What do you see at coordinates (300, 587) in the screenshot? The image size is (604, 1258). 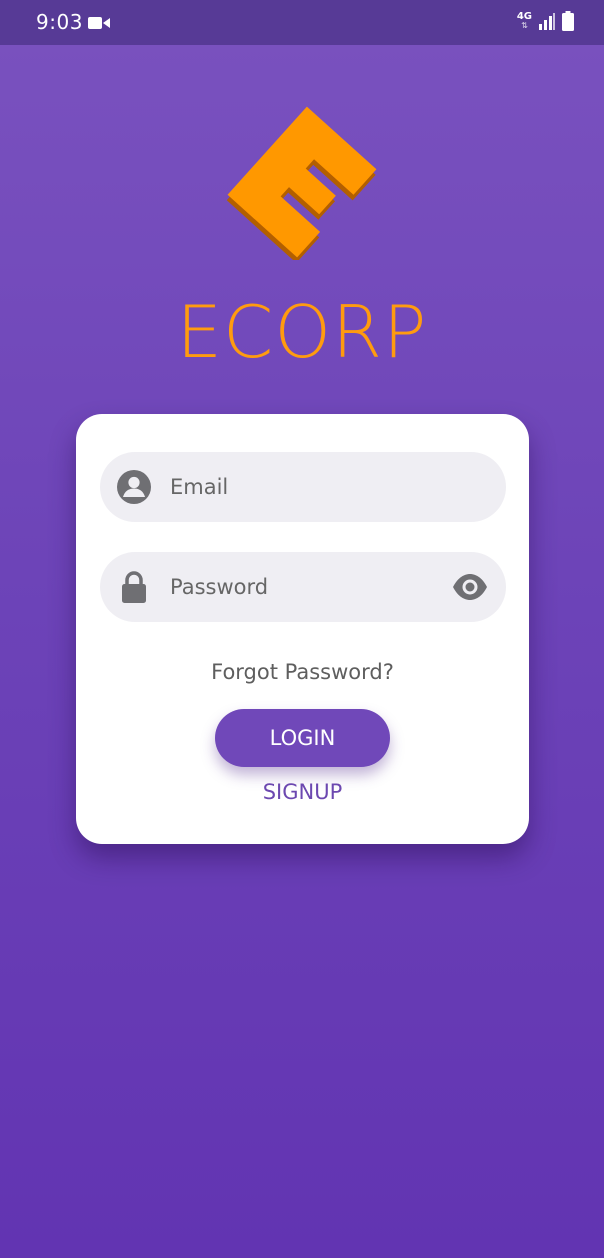 I see `password-input` at bounding box center [300, 587].